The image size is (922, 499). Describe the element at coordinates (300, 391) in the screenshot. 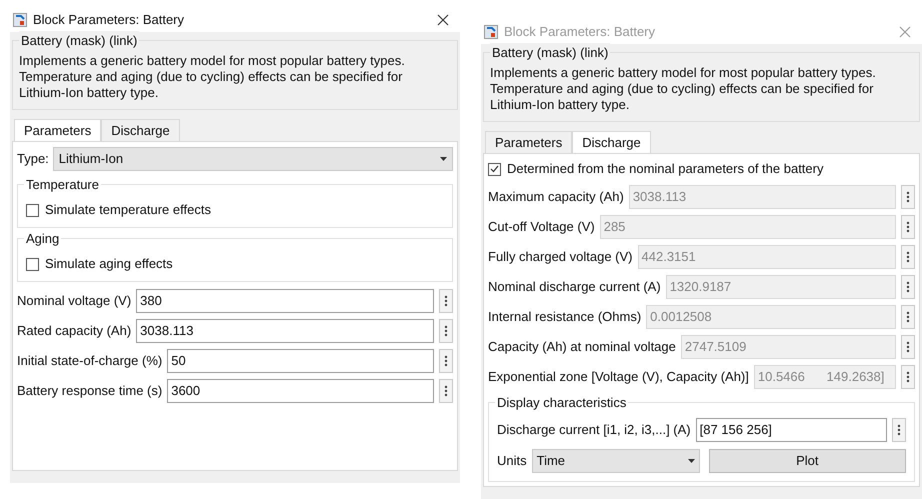

I see `input-field: 3600` at that location.